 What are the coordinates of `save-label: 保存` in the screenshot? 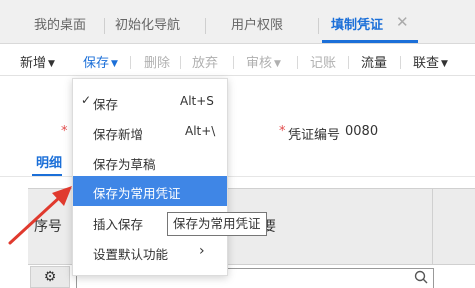 It's located at (96, 63).